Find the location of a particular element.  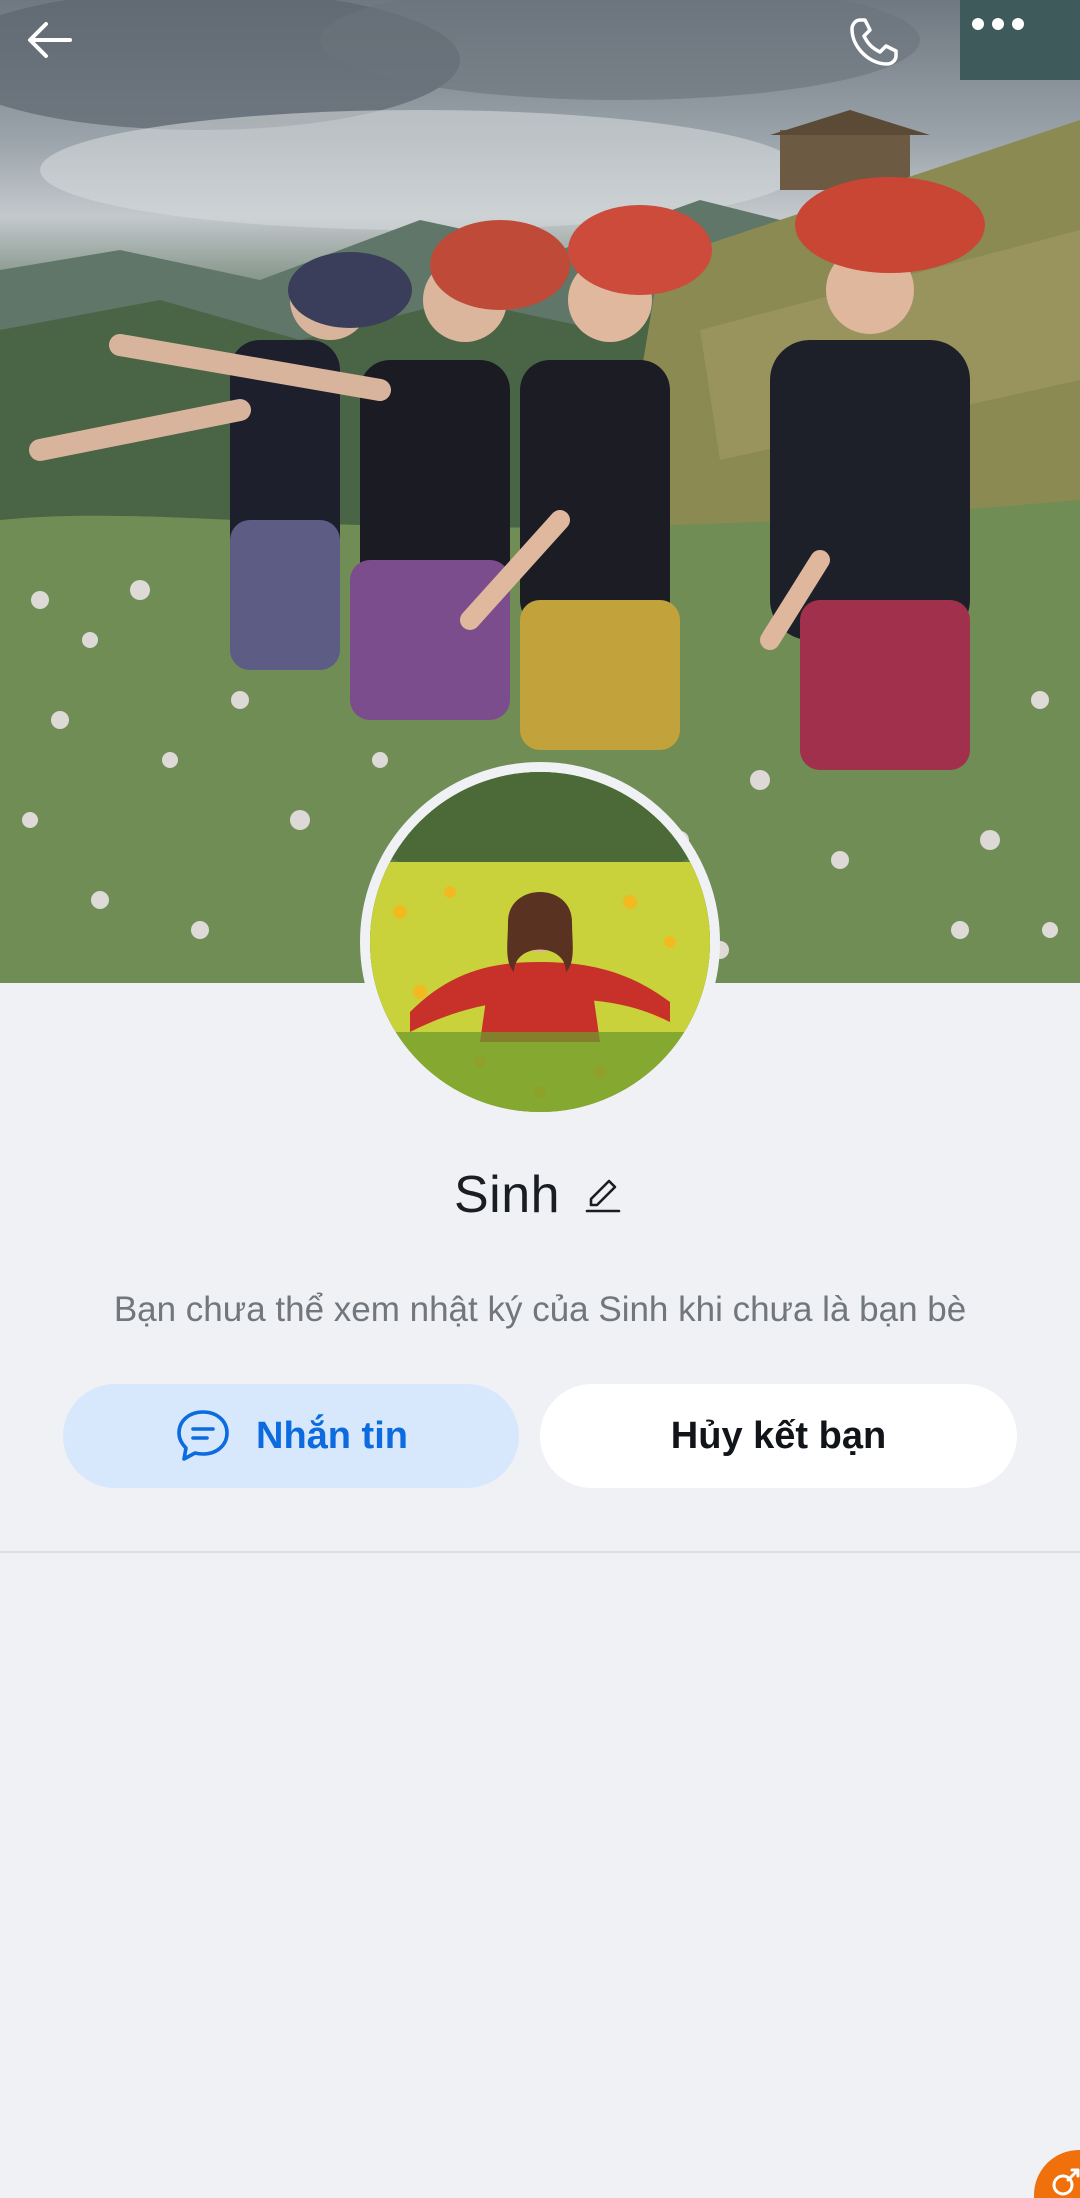

back-button is located at coordinates (72, 62).